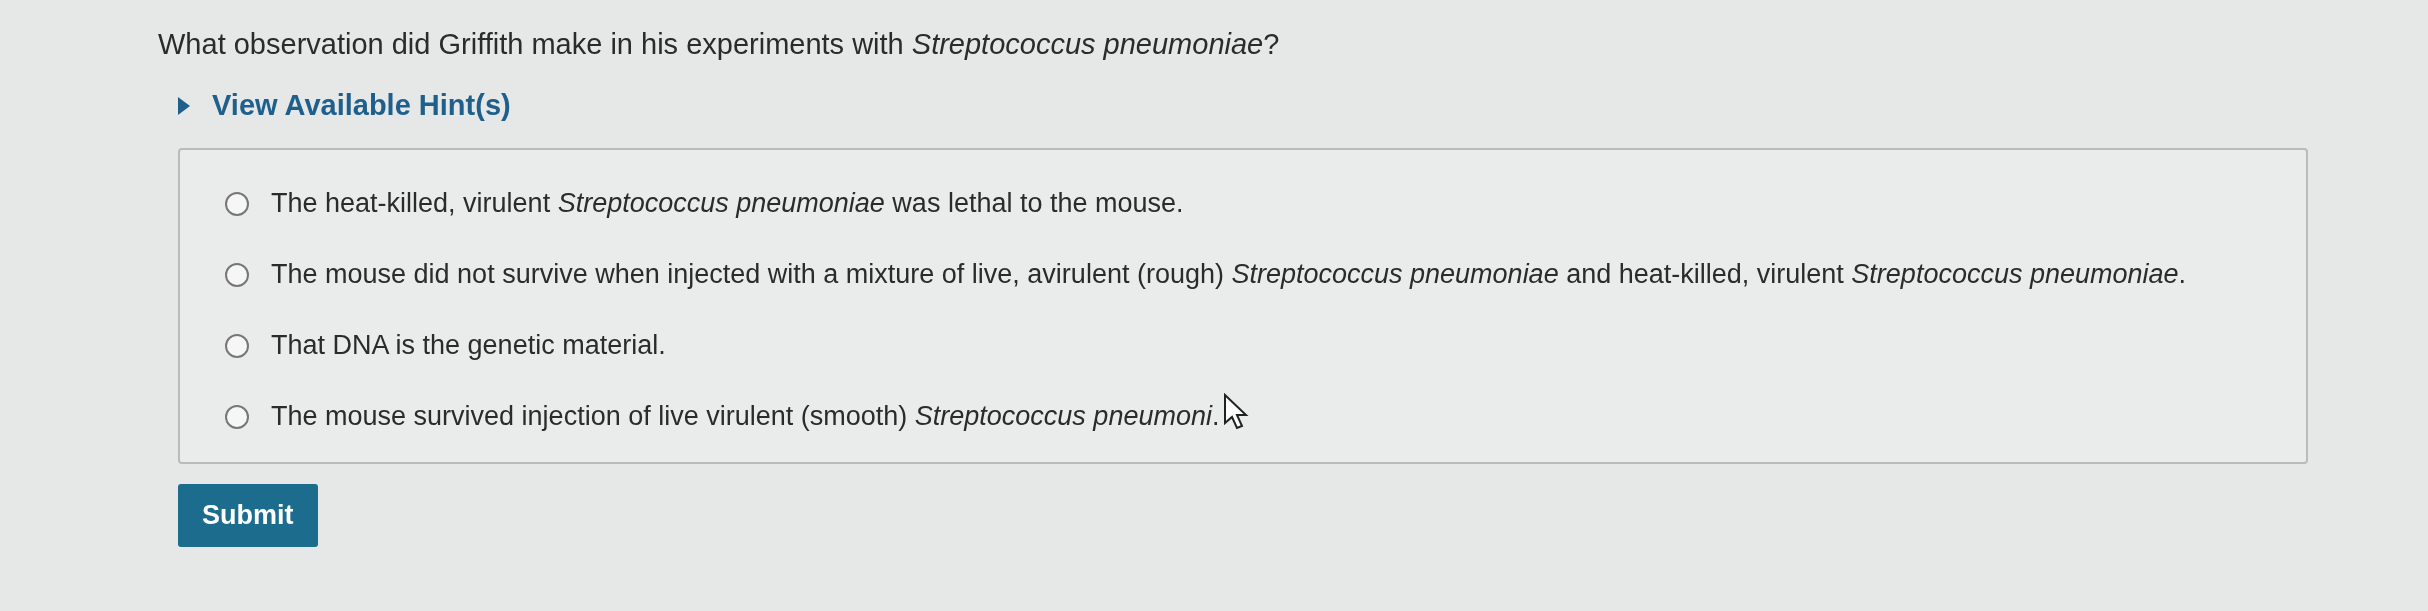  What do you see at coordinates (719, 44) in the screenshot?
I see `question-text: What observation did Griffith make in his experiments with Streptococcus pneumoniae?` at bounding box center [719, 44].